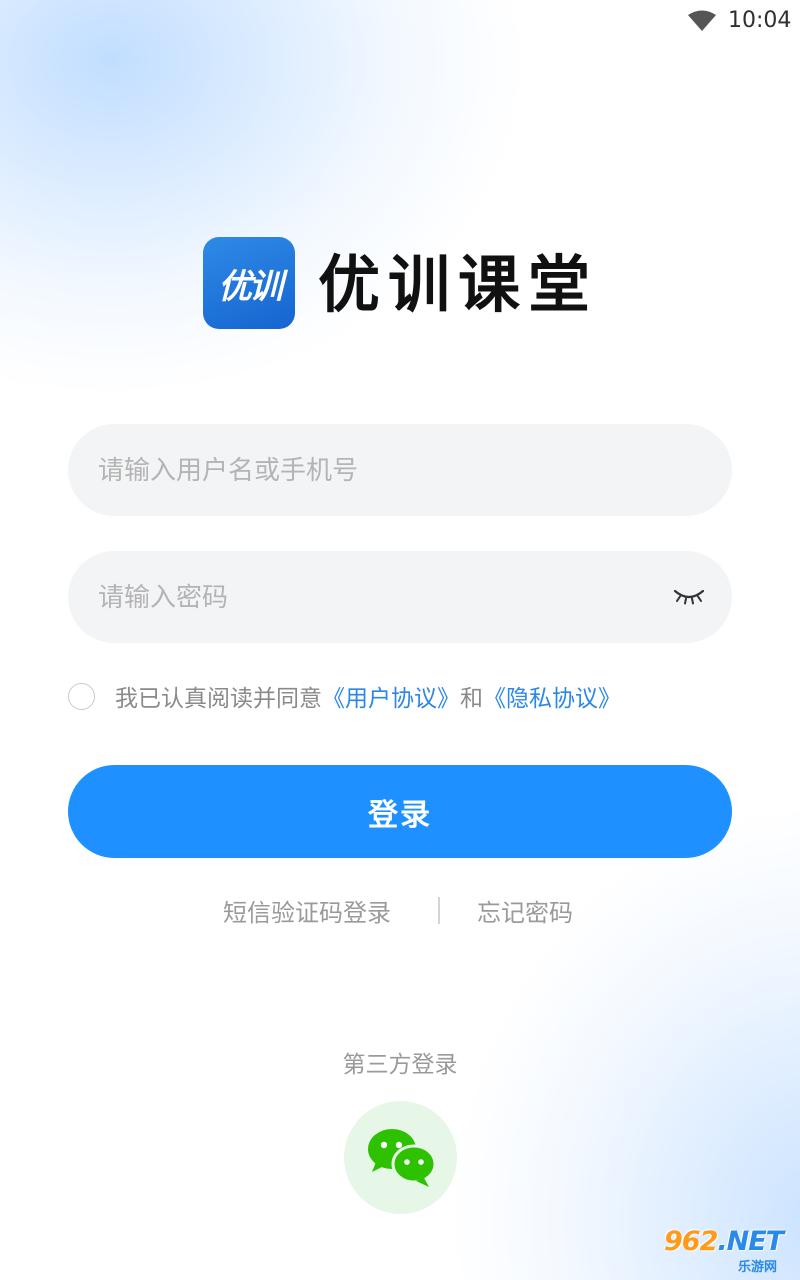  Describe the element at coordinates (391, 696) in the screenshot. I see `user-agreement-link: 《用户协议》` at that location.